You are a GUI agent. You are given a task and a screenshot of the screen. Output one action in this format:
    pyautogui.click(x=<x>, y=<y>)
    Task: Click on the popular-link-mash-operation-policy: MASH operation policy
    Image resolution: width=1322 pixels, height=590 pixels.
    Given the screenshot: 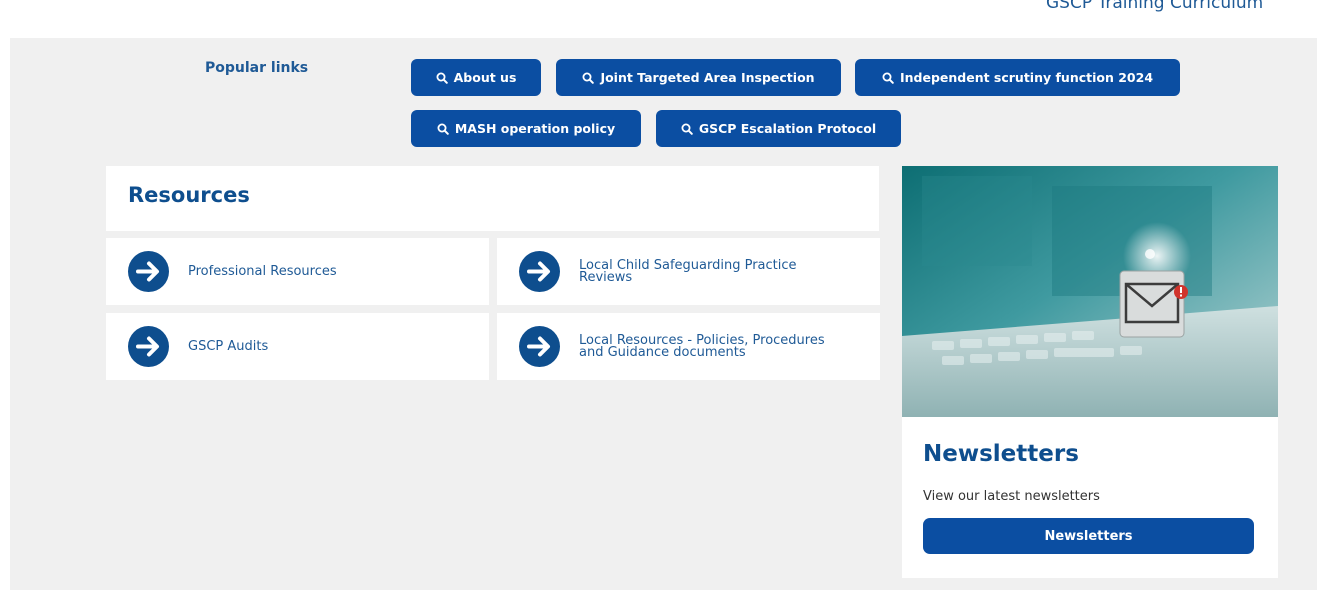 What is the action you would take?
    pyautogui.click(x=526, y=128)
    